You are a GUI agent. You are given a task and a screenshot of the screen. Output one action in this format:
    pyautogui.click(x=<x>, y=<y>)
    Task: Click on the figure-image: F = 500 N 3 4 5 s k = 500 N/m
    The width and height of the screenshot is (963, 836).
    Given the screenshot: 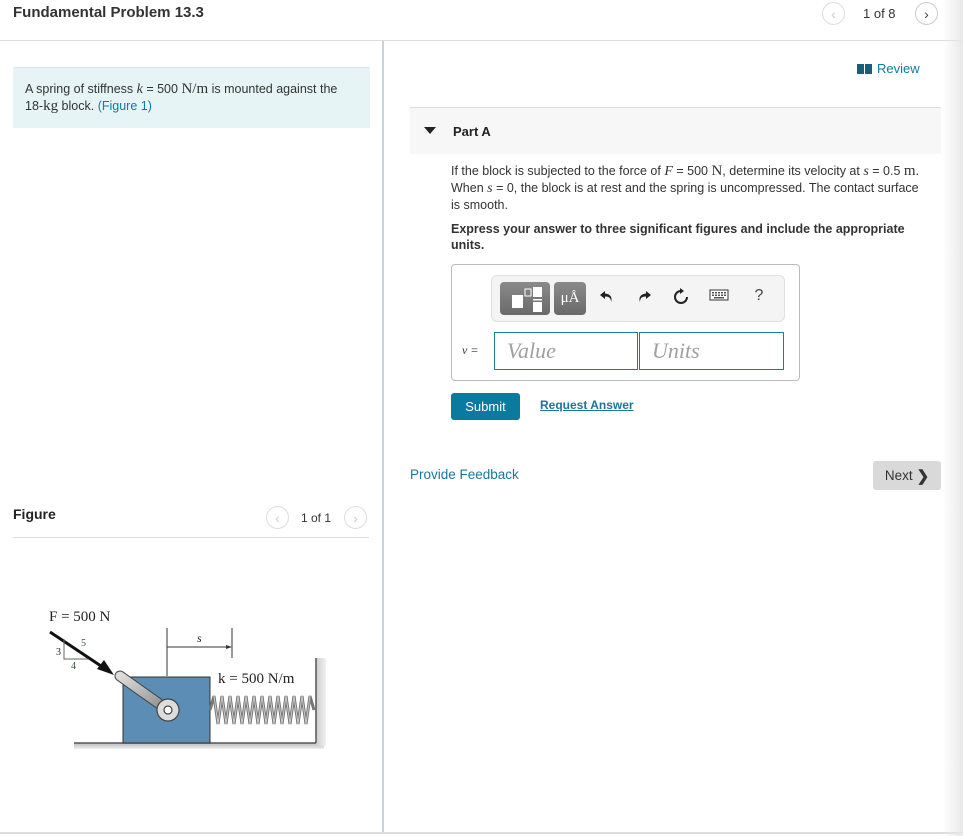 What is the action you would take?
    pyautogui.click(x=190, y=680)
    